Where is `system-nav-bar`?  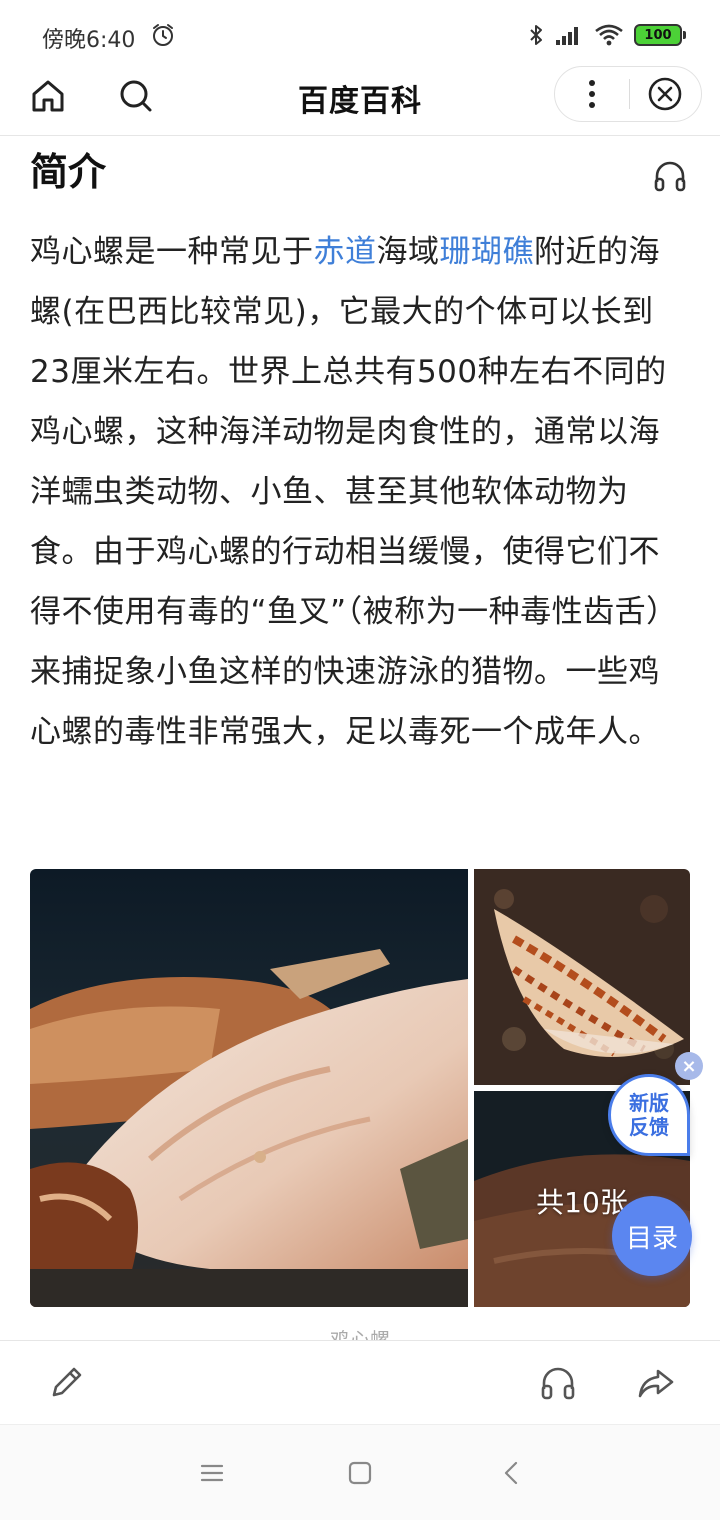 system-nav-bar is located at coordinates (360, 1472).